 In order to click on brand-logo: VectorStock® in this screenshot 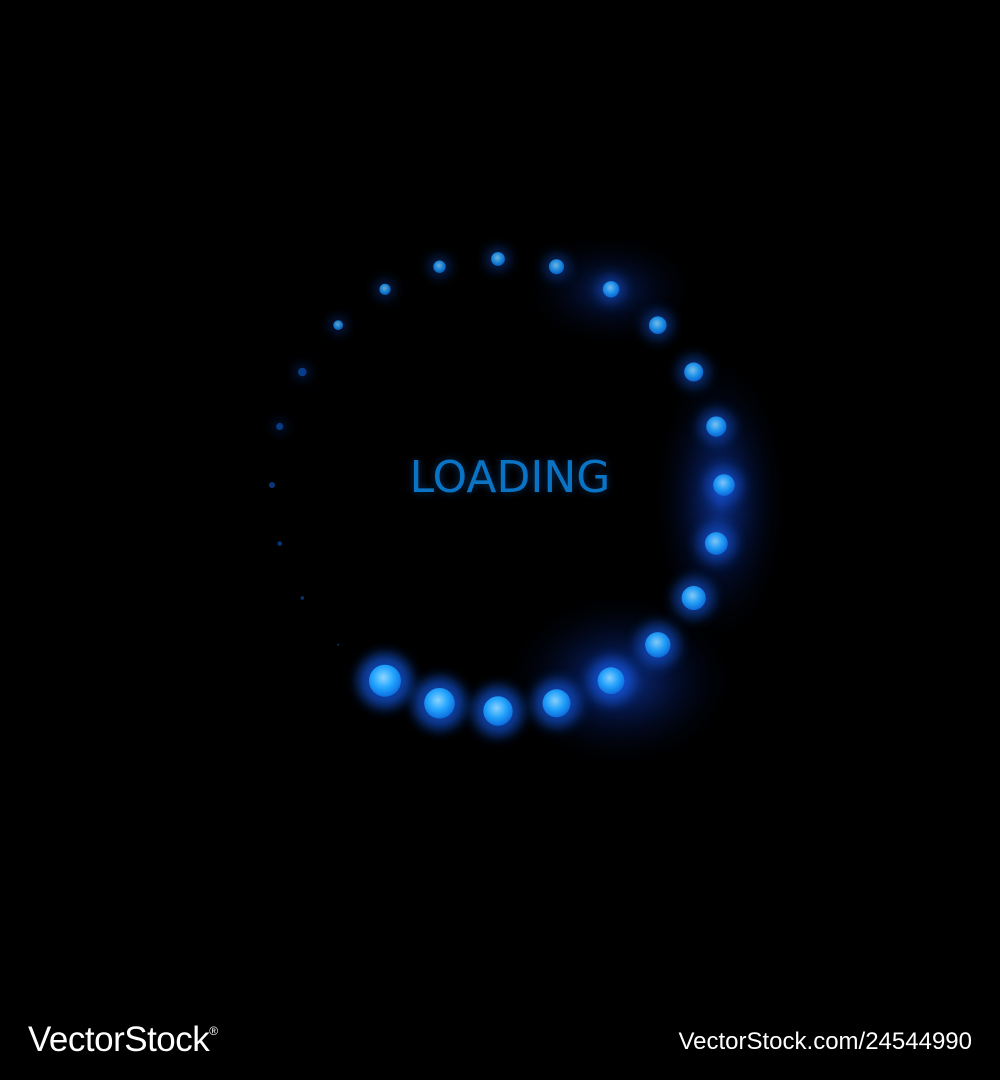, I will do `click(123, 1040)`.